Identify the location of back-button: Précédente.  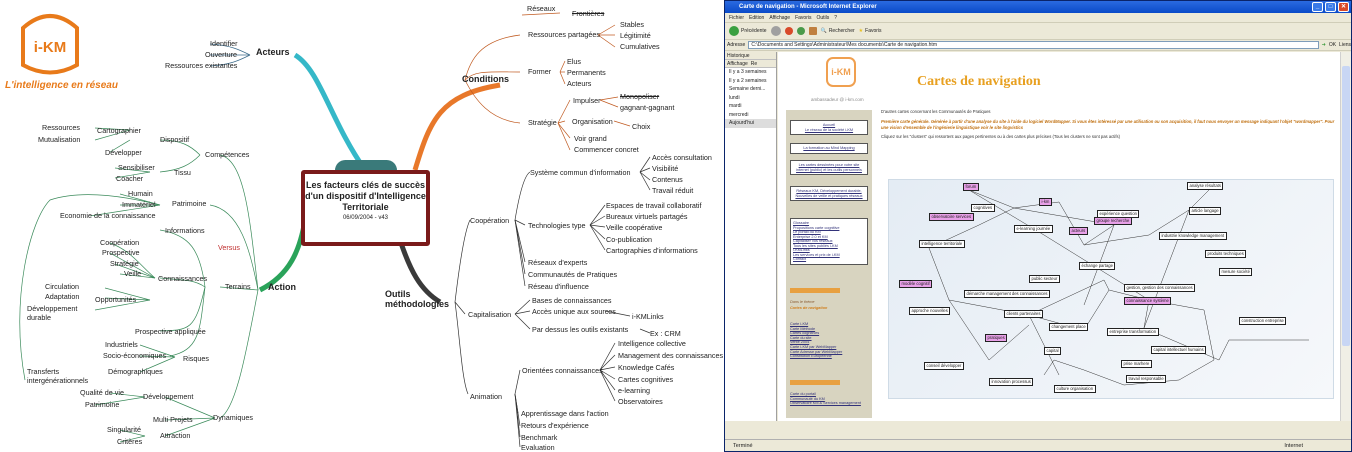
(748, 31).